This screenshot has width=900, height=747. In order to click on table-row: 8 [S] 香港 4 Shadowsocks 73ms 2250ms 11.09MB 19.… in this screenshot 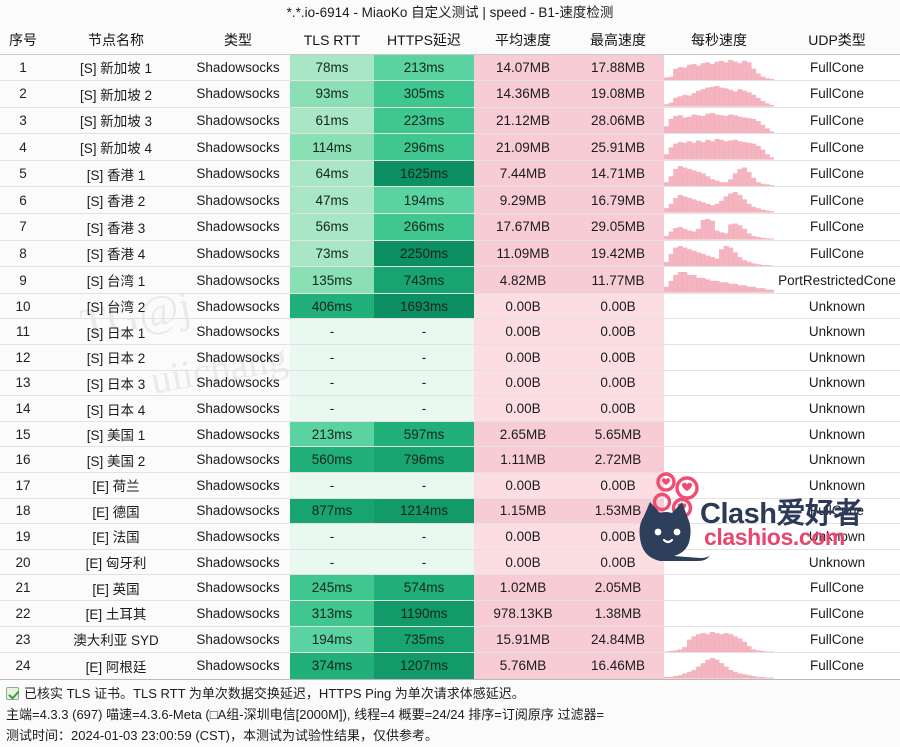, I will do `click(450, 253)`.